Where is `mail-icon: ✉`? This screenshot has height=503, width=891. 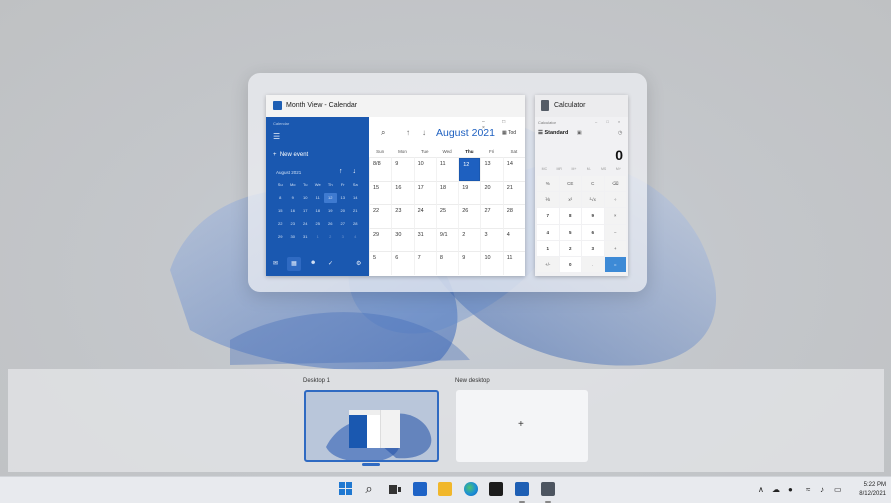 mail-icon: ✉ is located at coordinates (275, 263).